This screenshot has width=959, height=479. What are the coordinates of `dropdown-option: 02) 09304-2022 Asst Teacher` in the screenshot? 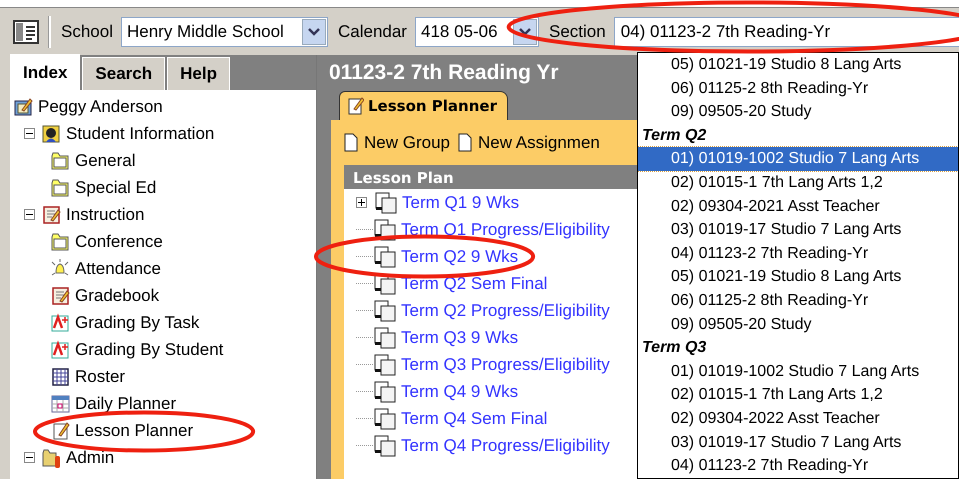 It's located at (798, 418).